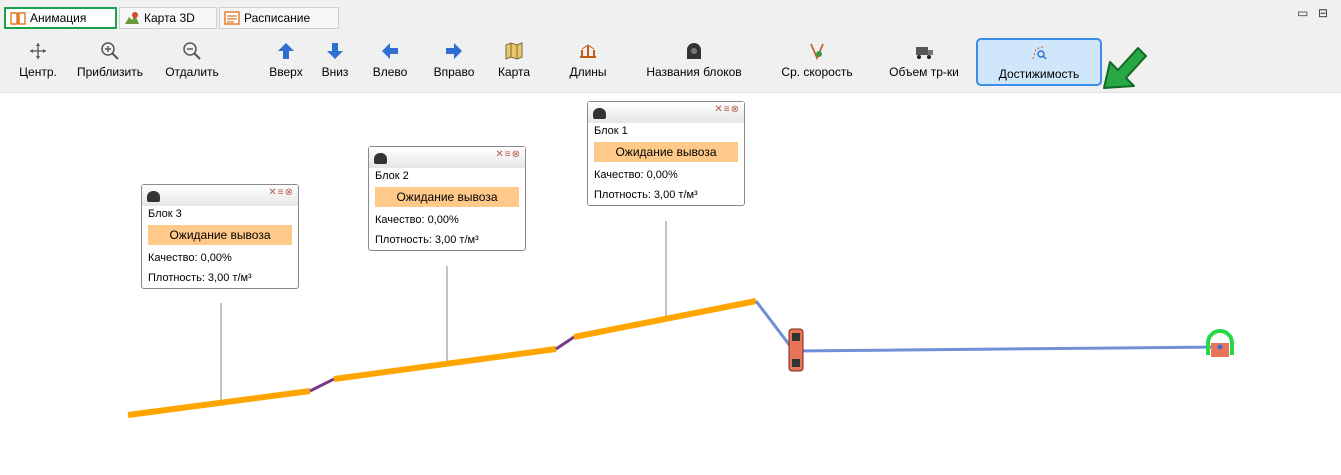 This screenshot has height=475, width=1341. Describe the element at coordinates (392, 176) in the screenshot. I see `block-title: Блок 2` at that location.